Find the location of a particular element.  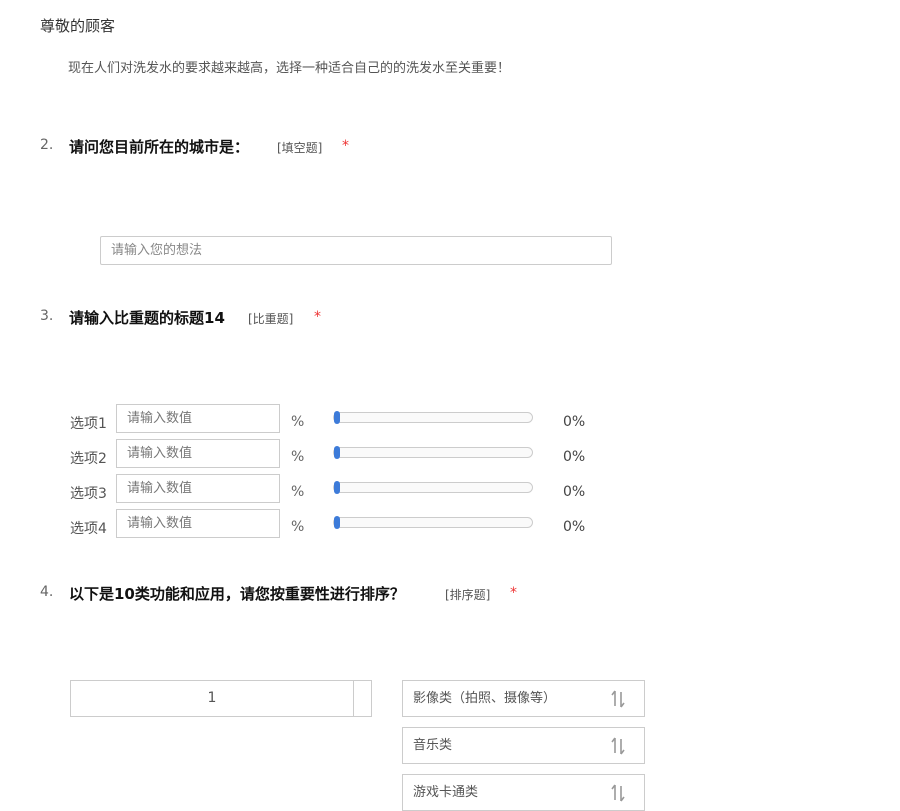

rank-item: 影像类（拍照、摄像等） is located at coordinates (523, 698).